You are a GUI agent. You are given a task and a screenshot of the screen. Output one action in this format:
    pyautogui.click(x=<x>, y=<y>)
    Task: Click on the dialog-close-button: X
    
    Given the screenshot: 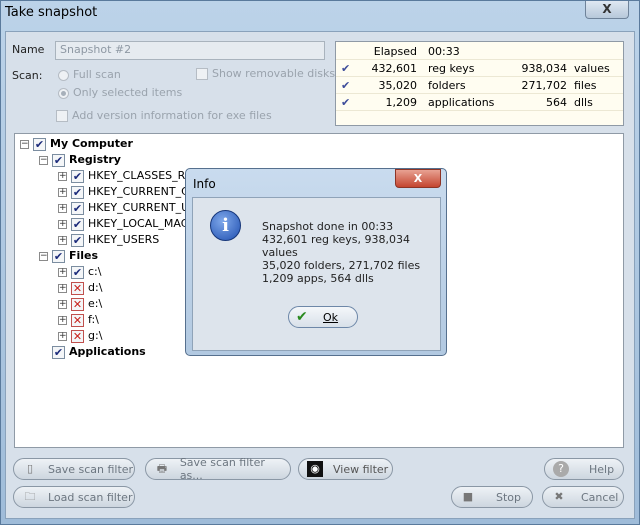 What is the action you would take?
    pyautogui.click(x=418, y=178)
    